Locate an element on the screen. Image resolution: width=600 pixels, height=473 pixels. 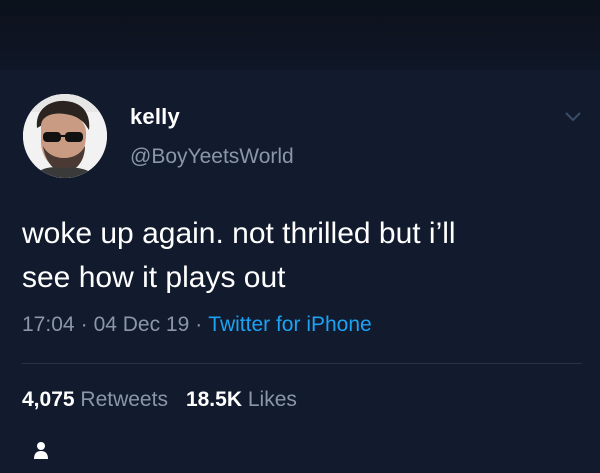
tweet-time: 17:04 is located at coordinates (48, 324).